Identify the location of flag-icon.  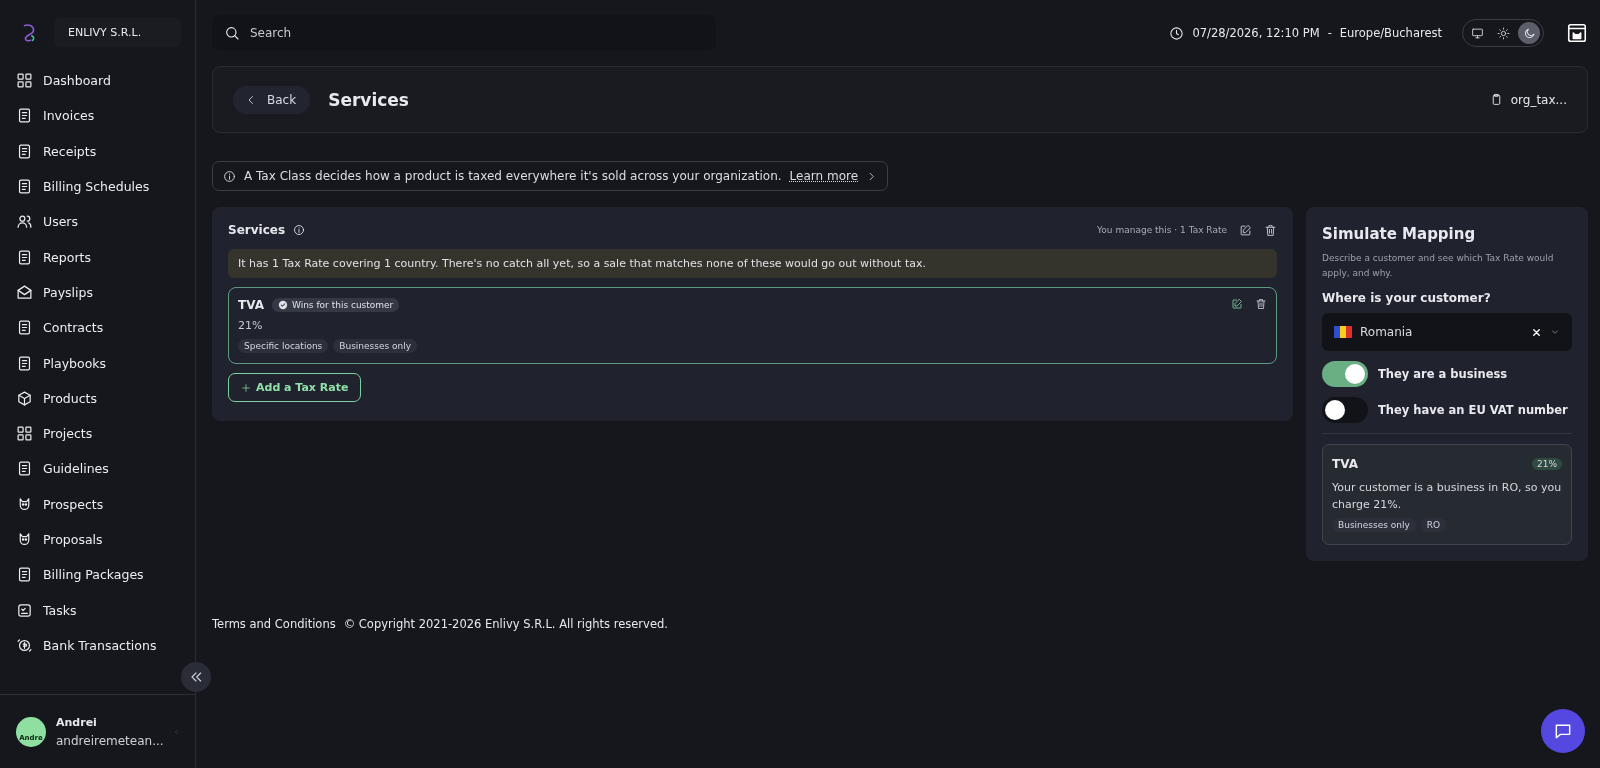
(1343, 332).